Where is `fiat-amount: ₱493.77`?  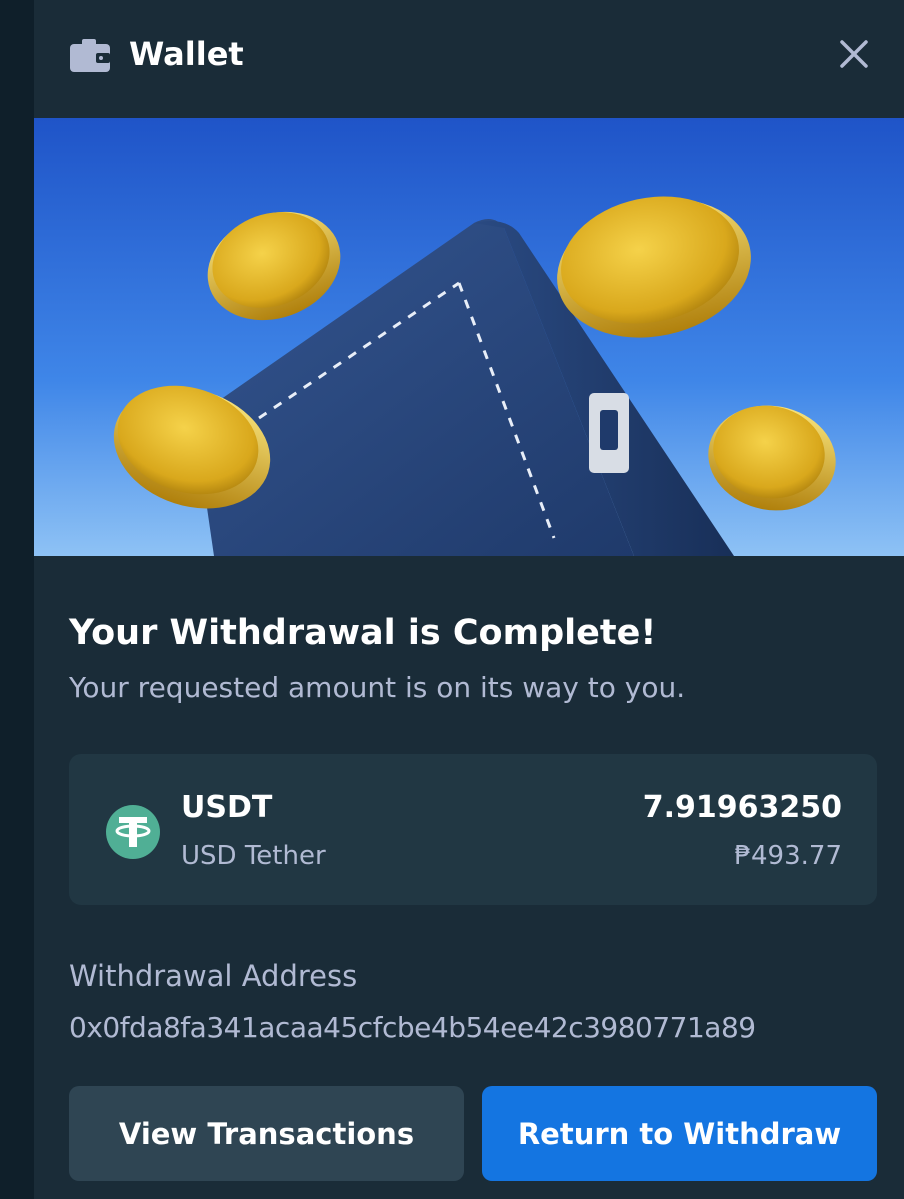
fiat-amount: ₱493.77 is located at coordinates (788, 856).